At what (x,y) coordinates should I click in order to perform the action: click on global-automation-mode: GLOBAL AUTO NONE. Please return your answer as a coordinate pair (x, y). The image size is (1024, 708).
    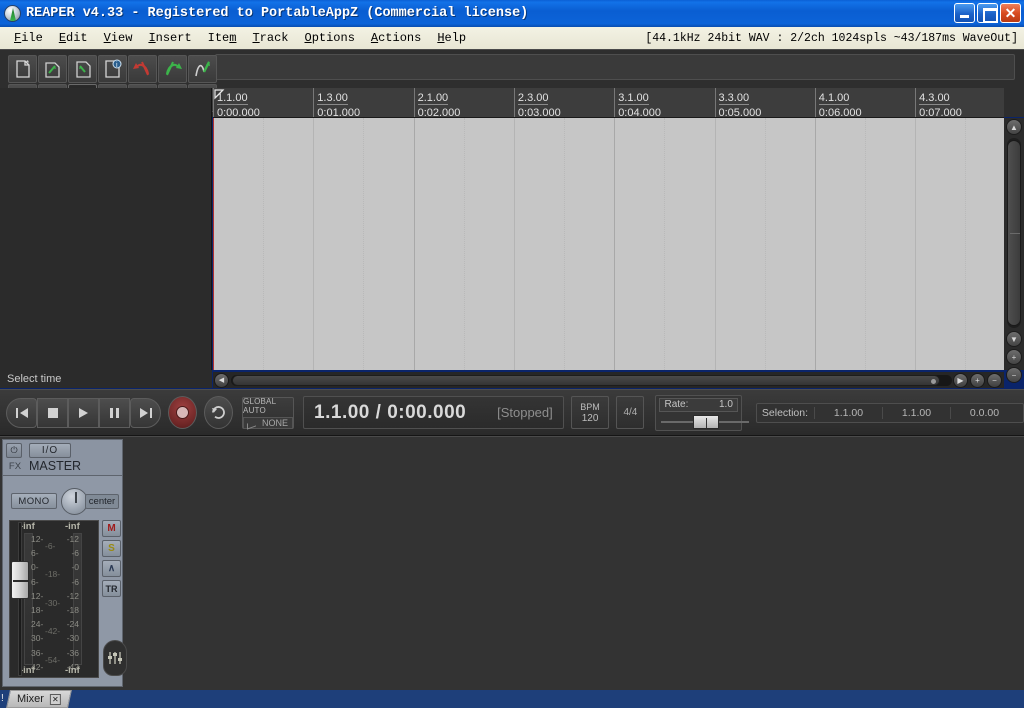
    Looking at the image, I should click on (268, 412).